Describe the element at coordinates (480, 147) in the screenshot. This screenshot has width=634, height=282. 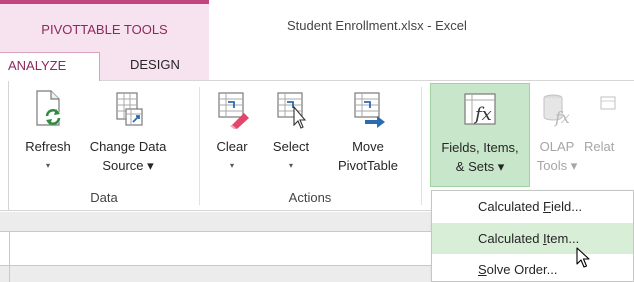
I see `fields-items-sets-label-line1: Fields, Items,` at that location.